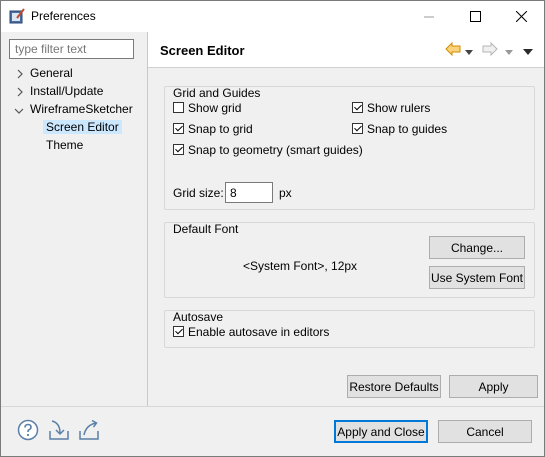  I want to click on forward-menu-chevron-icon, so click(509, 52).